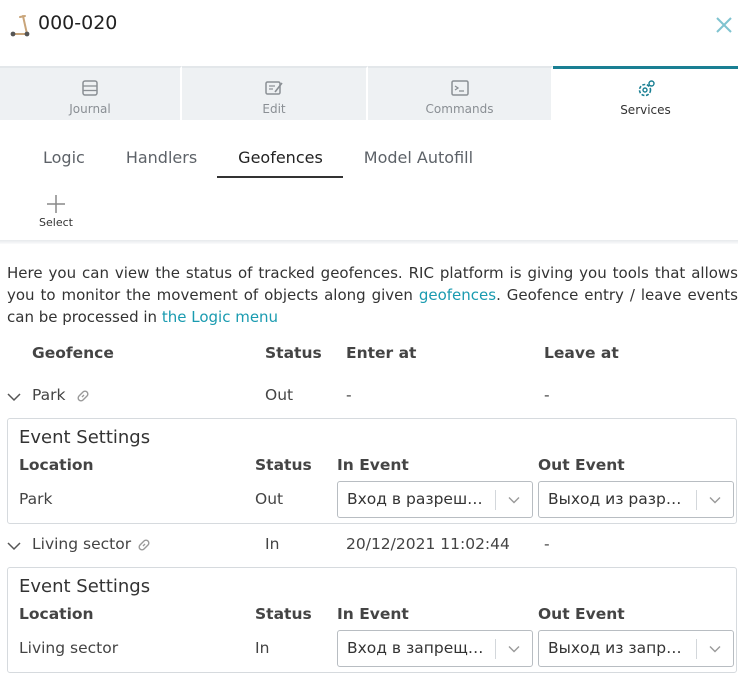 The width and height of the screenshot is (745, 688). I want to click on sub-tabs: Logic Handlers Geofences Model Autofill, so click(257, 161).